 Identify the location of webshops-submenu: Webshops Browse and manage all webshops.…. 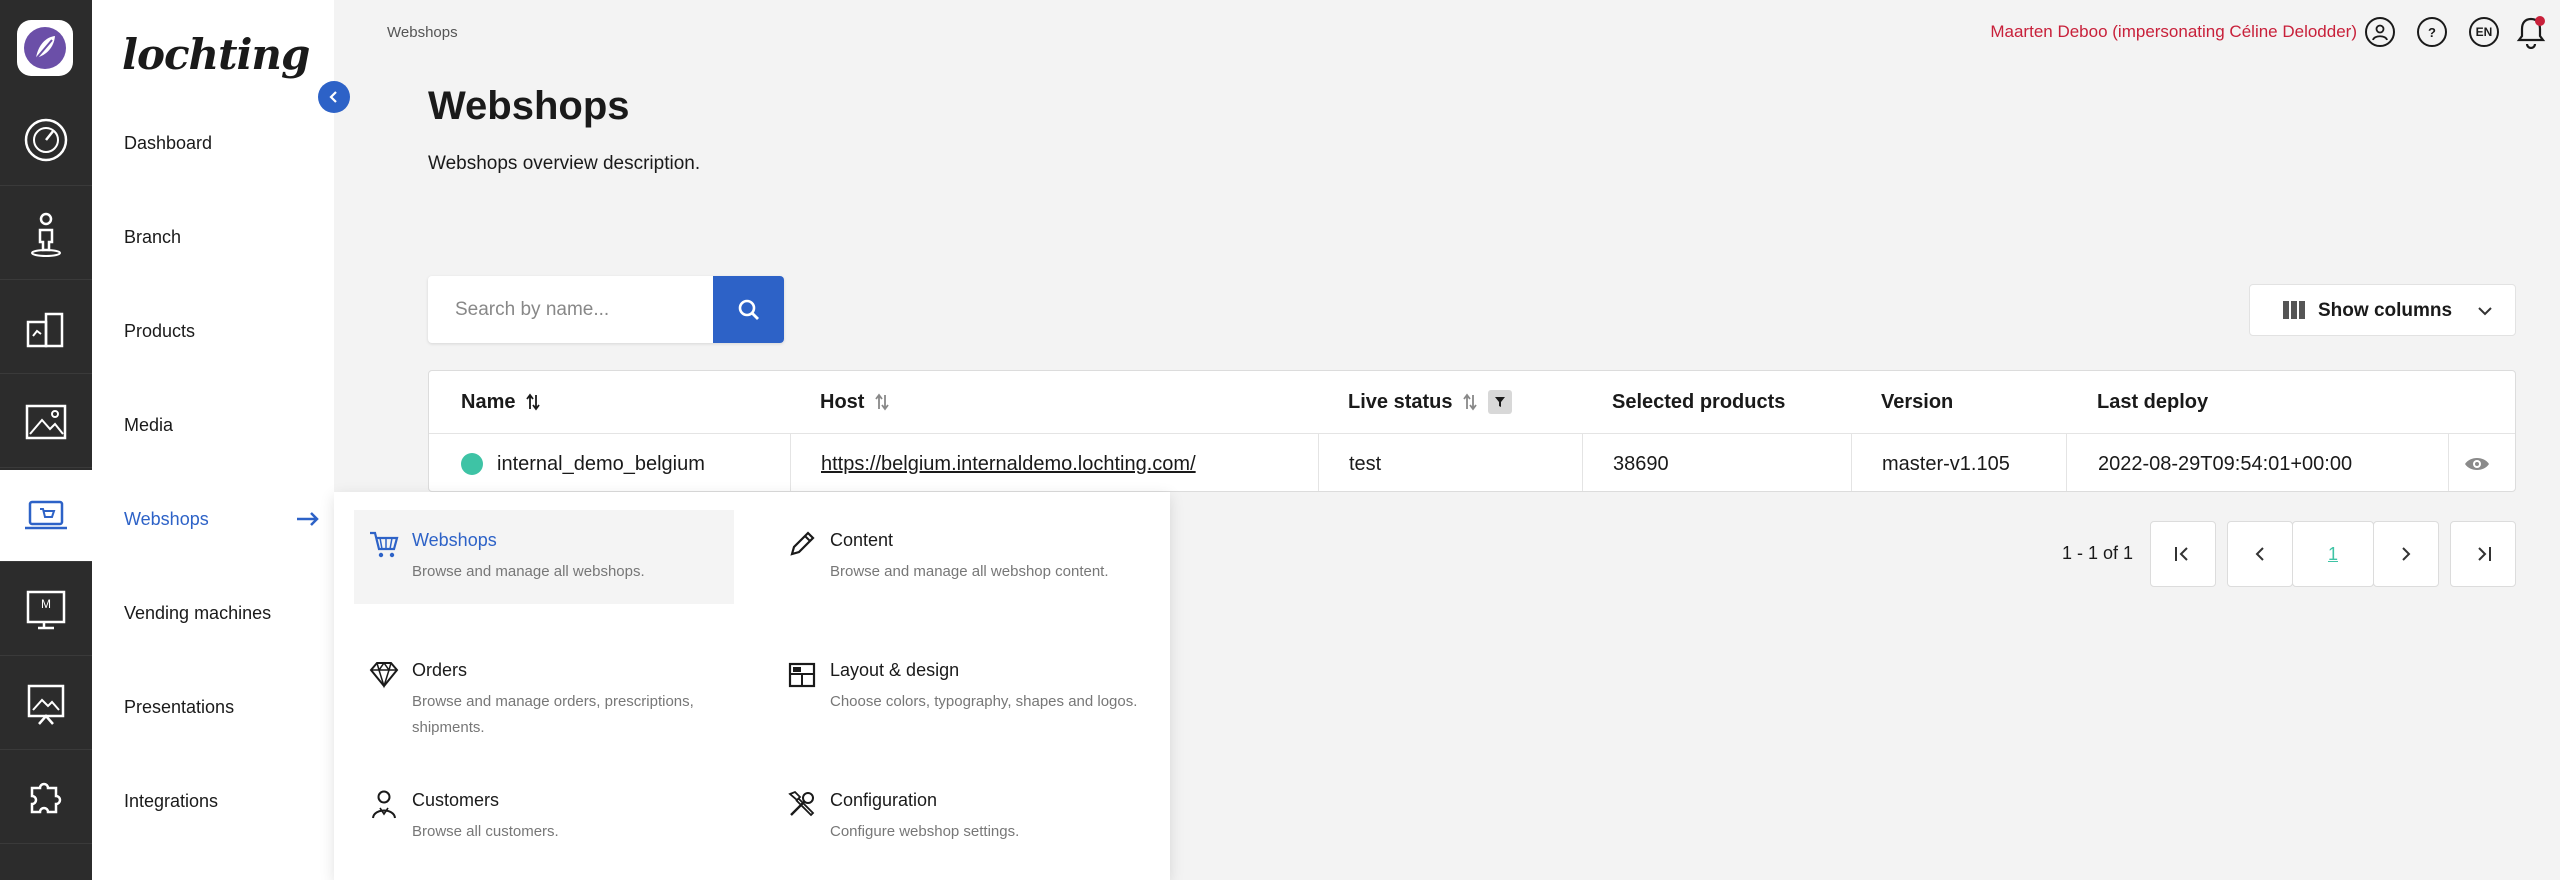
(752, 686).